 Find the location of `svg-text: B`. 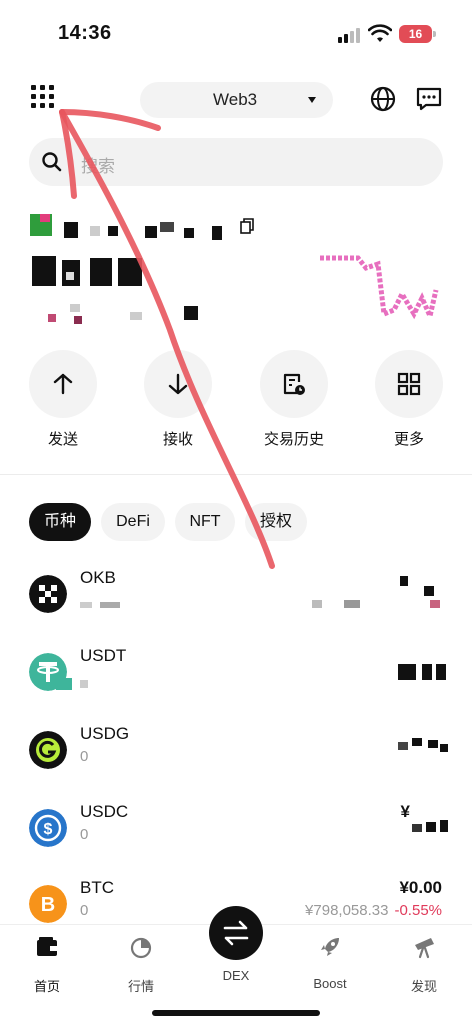

svg-text: B is located at coordinates (48, 905).